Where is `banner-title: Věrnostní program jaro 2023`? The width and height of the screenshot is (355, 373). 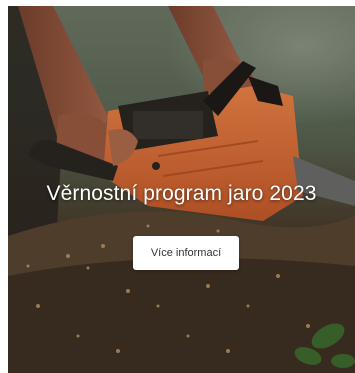 banner-title: Věrnostní program jaro 2023 is located at coordinates (181, 193).